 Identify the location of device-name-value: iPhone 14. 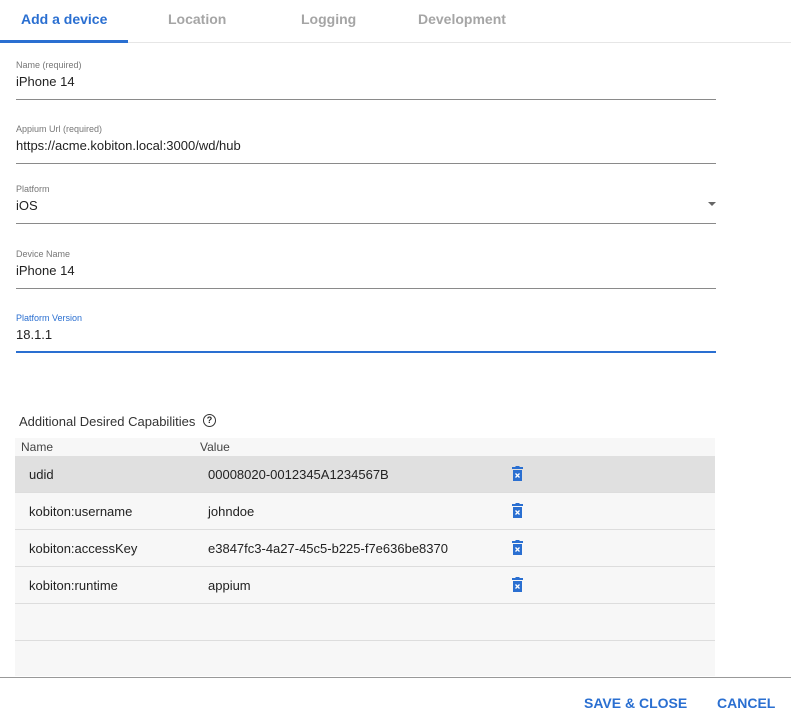
(45, 270).